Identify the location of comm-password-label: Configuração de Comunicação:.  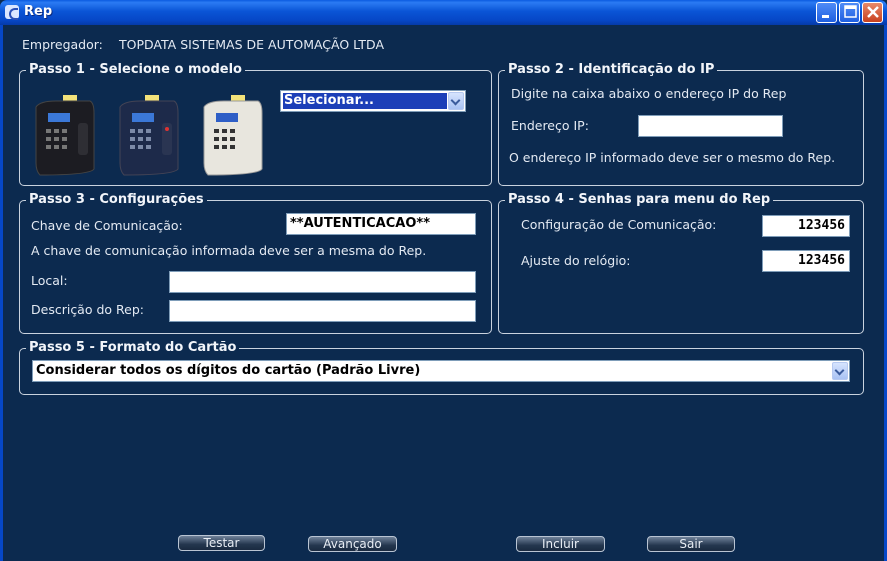
(619, 224).